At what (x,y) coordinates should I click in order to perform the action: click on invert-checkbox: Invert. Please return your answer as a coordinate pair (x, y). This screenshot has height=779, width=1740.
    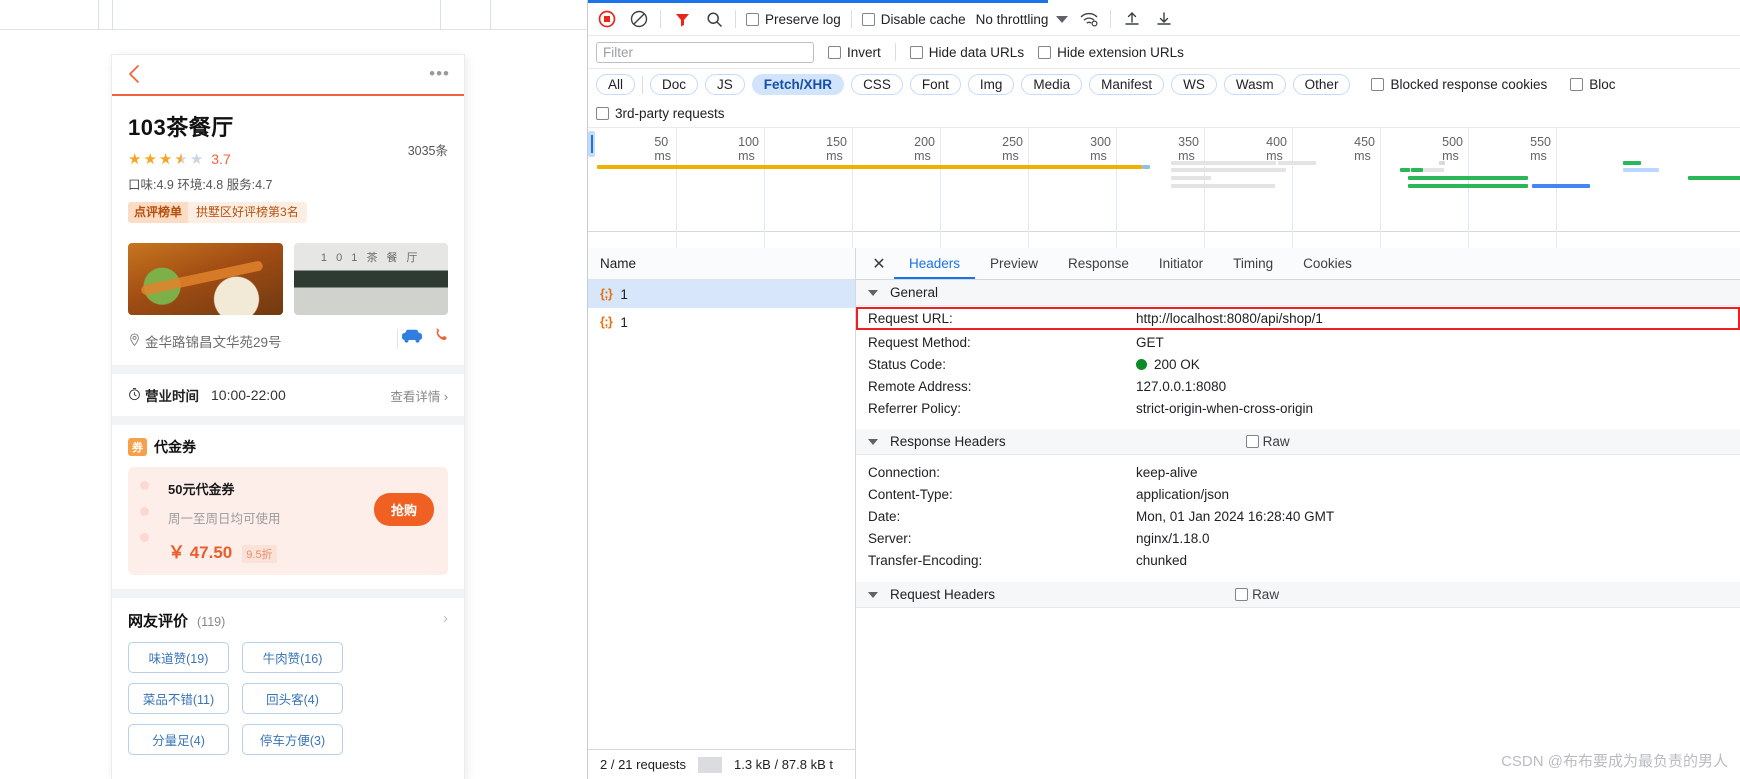
    Looking at the image, I should click on (854, 52).